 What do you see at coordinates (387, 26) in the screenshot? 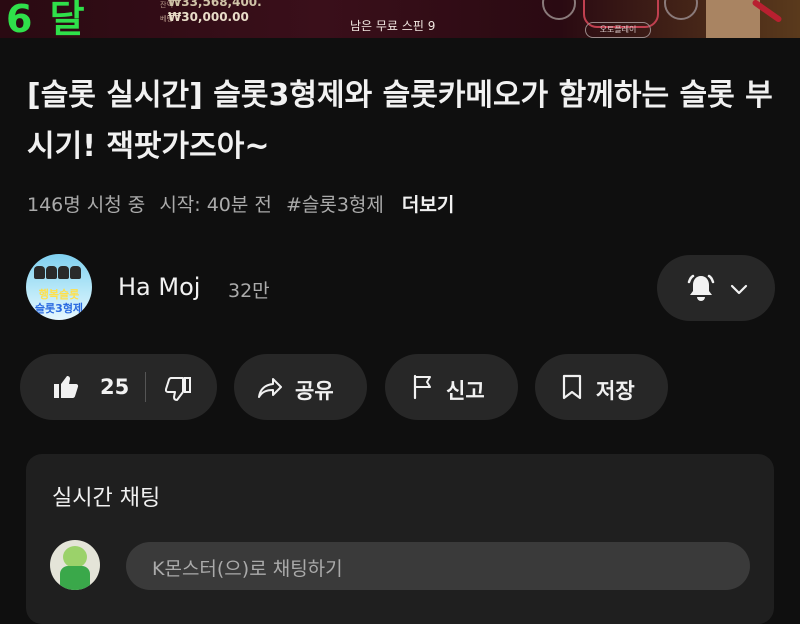
I see `free-spins-label: 남은 무료 스핀` at bounding box center [387, 26].